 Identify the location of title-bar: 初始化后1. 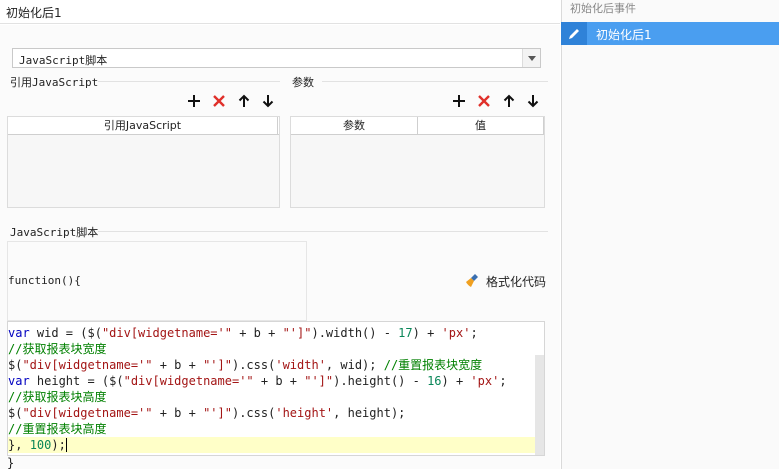
(280, 12).